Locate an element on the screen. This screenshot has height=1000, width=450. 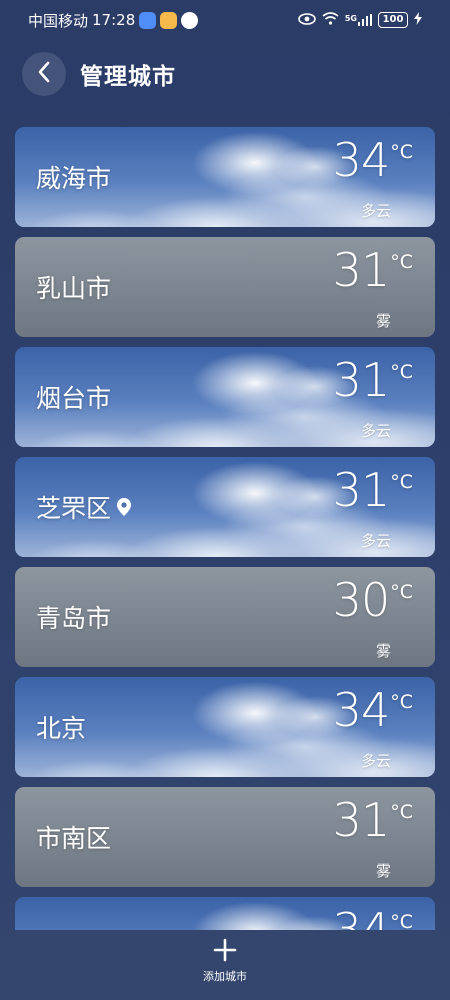
city-card: 威海市 34 °C 多云 is located at coordinates (225, 177).